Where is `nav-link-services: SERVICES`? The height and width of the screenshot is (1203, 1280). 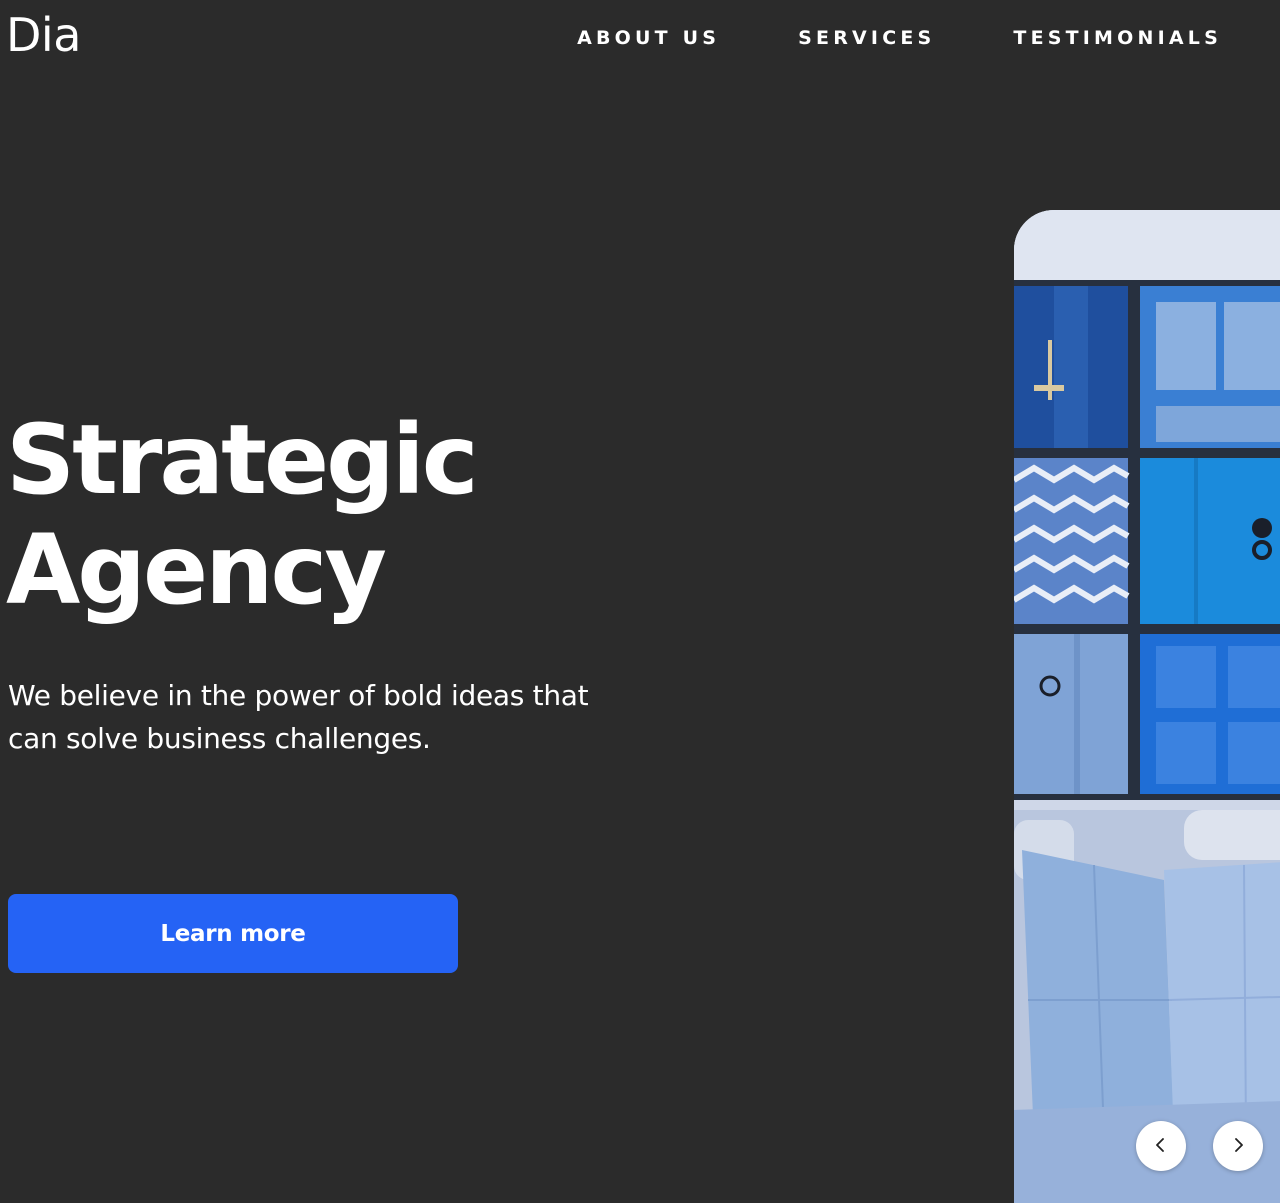 nav-link-services: SERVICES is located at coordinates (866, 38).